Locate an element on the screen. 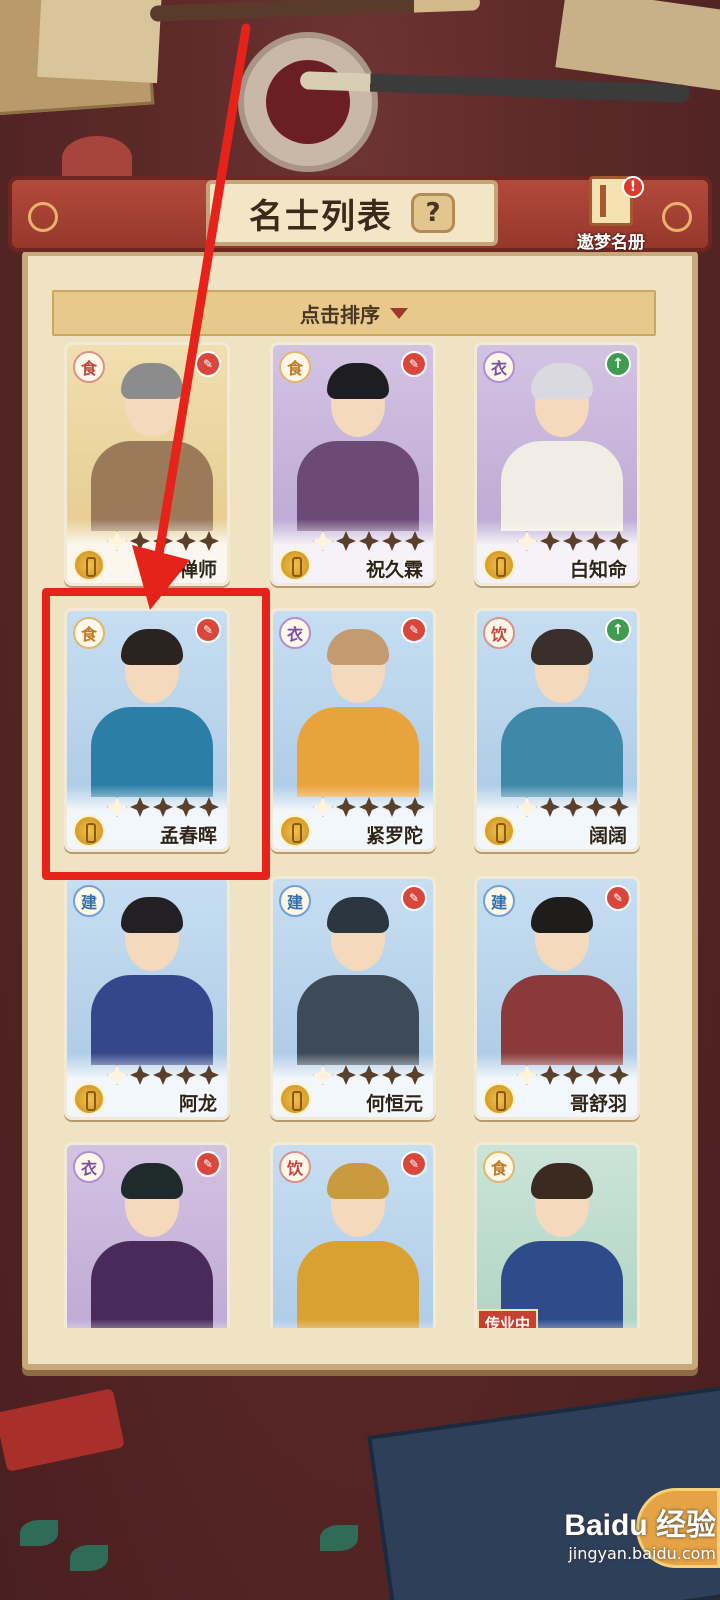 This screenshot has height=1600, width=720. character-card: 衣 ✎ 紧罗陀 is located at coordinates (353, 730).